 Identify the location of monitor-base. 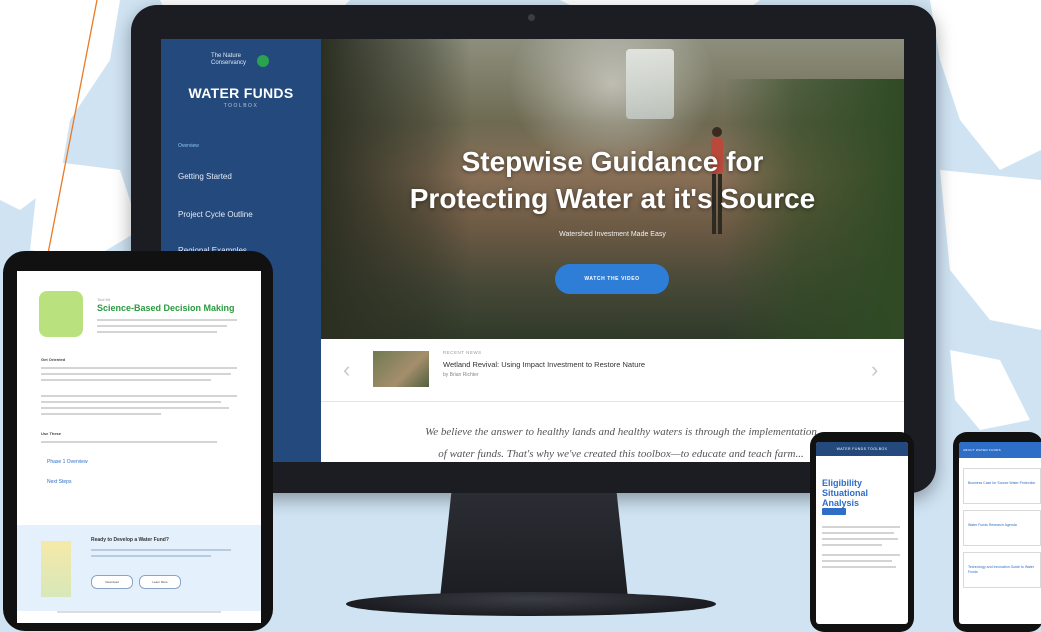
(531, 604).